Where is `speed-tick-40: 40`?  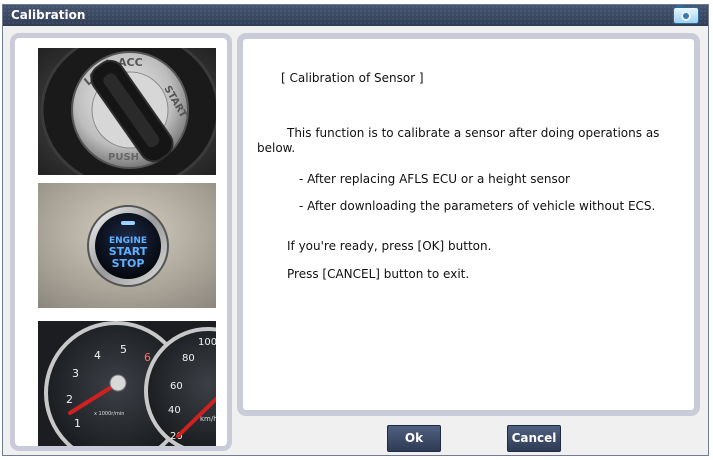 speed-tick-40: 40 is located at coordinates (174, 410).